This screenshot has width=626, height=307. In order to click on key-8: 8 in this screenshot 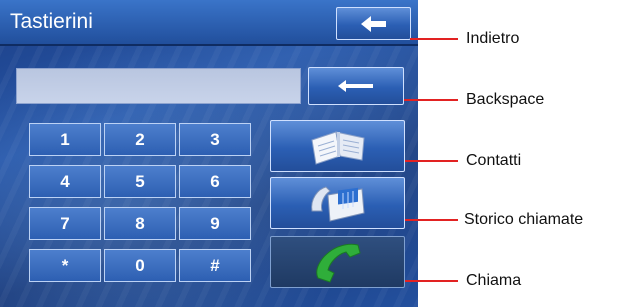, I will do `click(140, 223)`.